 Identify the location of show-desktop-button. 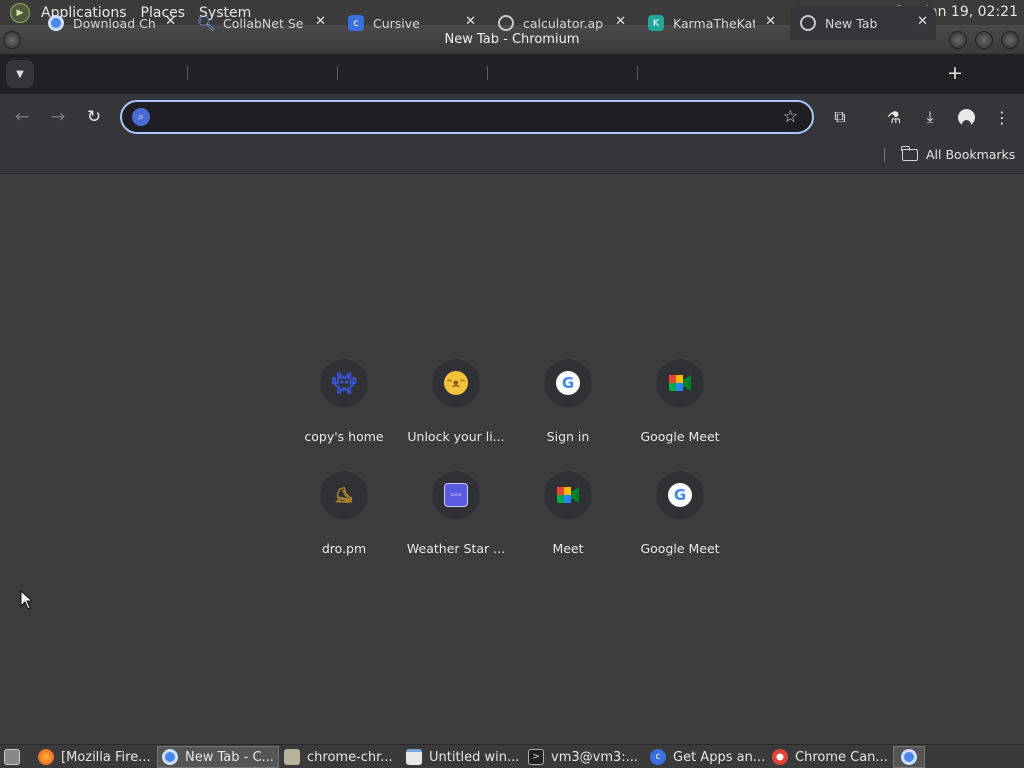
(14, 757).